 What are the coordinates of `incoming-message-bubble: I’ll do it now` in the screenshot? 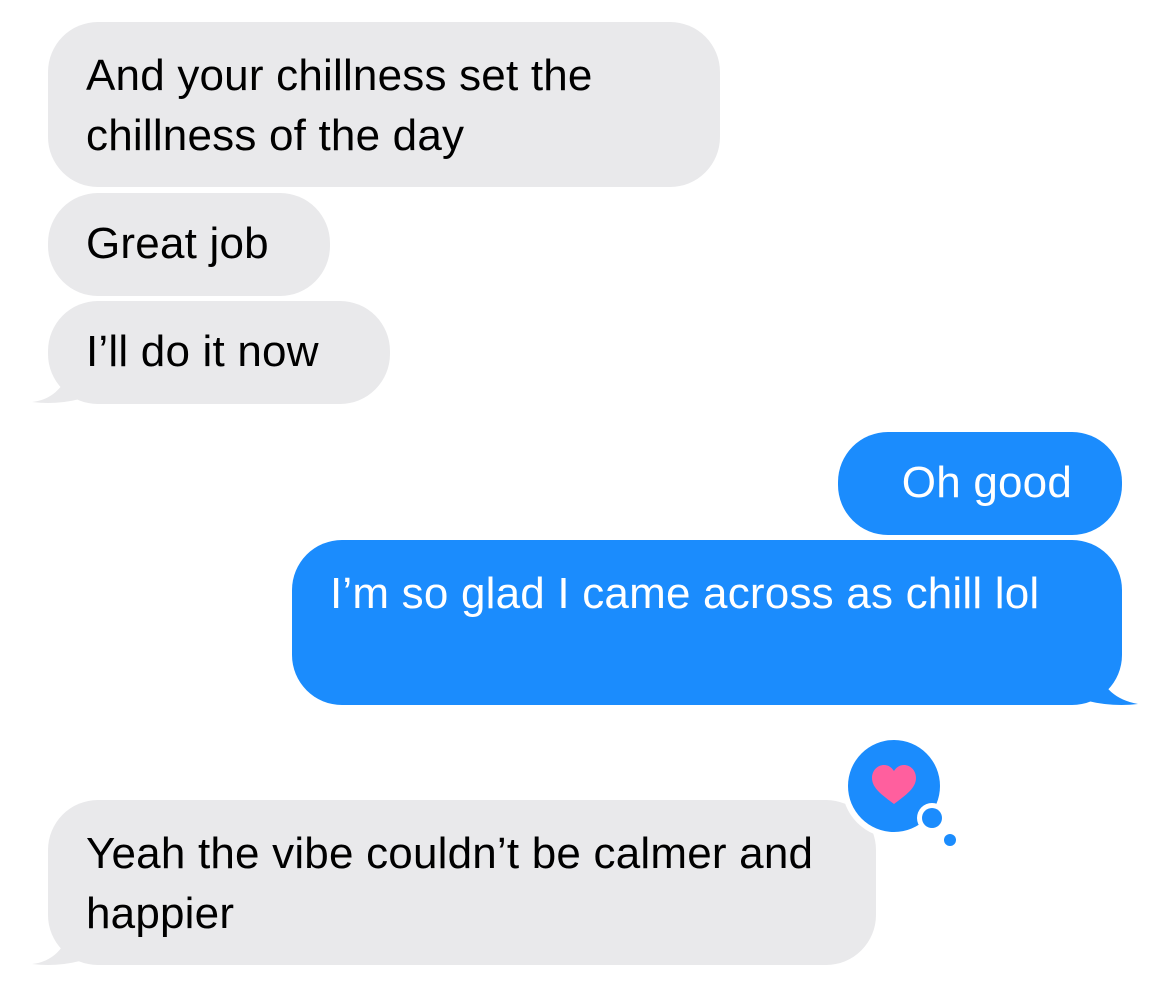 It's located at (219, 352).